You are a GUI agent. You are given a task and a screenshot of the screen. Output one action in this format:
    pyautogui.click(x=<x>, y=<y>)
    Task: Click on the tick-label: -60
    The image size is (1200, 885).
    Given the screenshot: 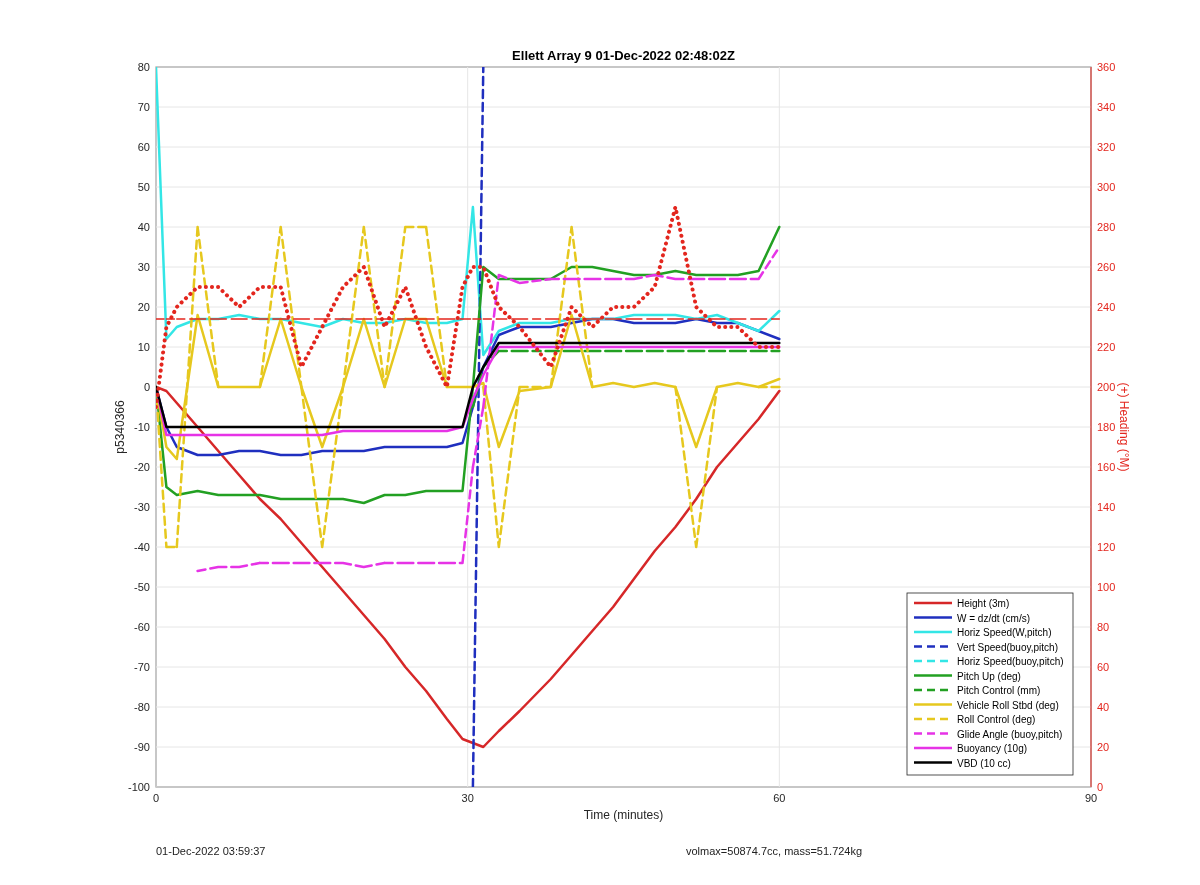 What is the action you would take?
    pyautogui.click(x=142, y=627)
    